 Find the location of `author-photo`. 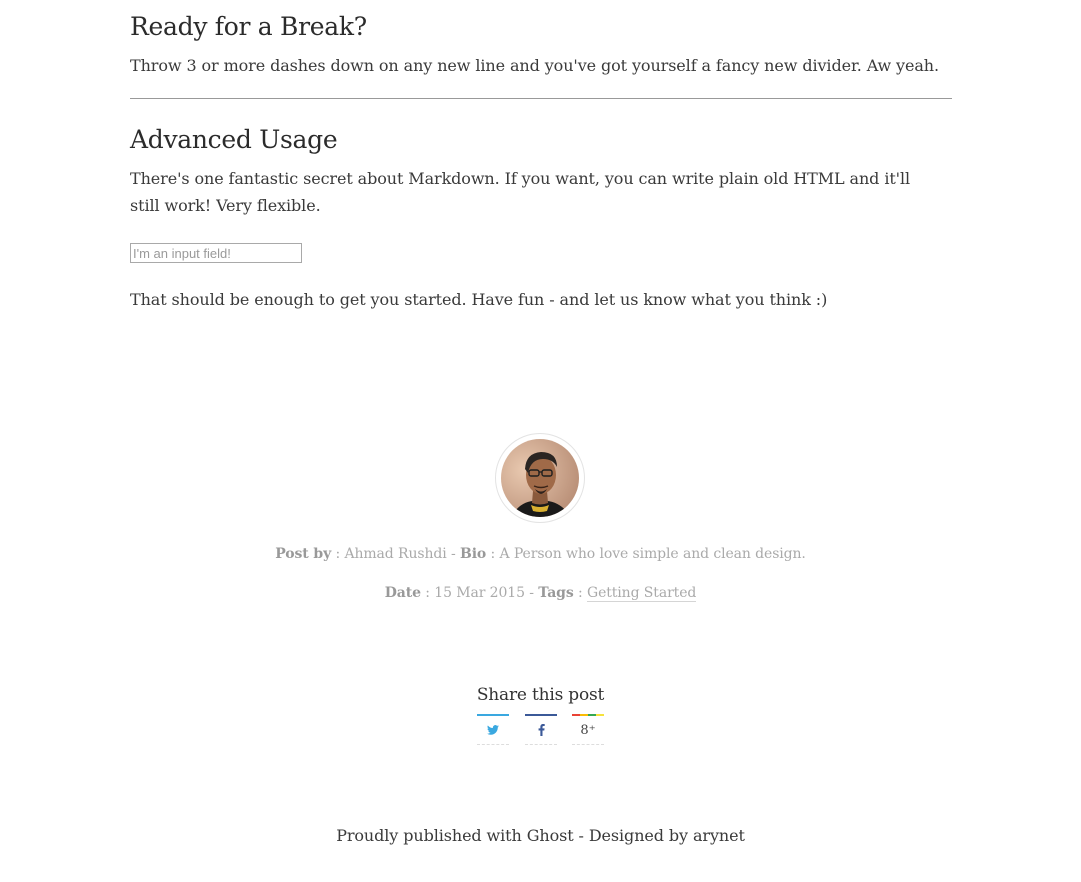

author-photo is located at coordinates (540, 478).